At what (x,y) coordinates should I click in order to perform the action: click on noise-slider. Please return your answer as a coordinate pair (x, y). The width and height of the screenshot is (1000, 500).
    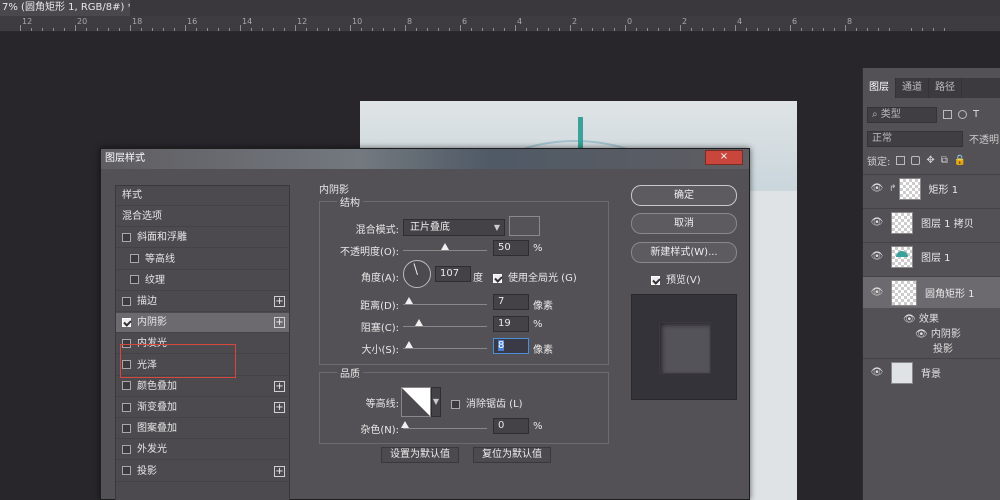
    Looking at the image, I should click on (444, 425).